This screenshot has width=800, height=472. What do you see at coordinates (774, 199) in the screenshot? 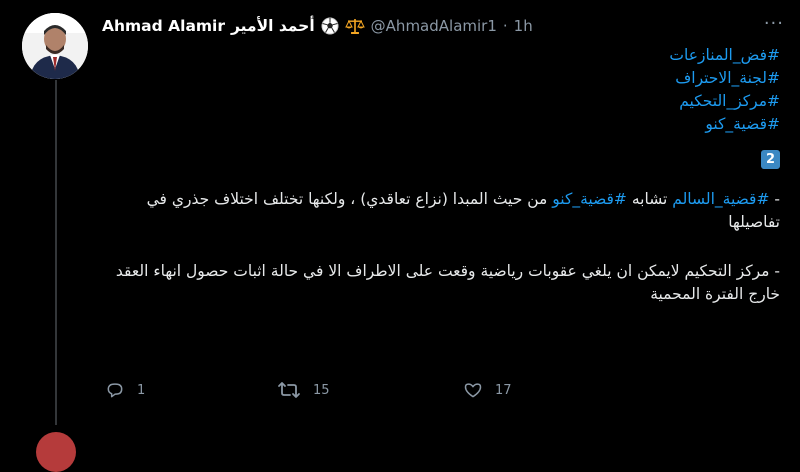
I see `paragraph-1-prefix: -` at bounding box center [774, 199].